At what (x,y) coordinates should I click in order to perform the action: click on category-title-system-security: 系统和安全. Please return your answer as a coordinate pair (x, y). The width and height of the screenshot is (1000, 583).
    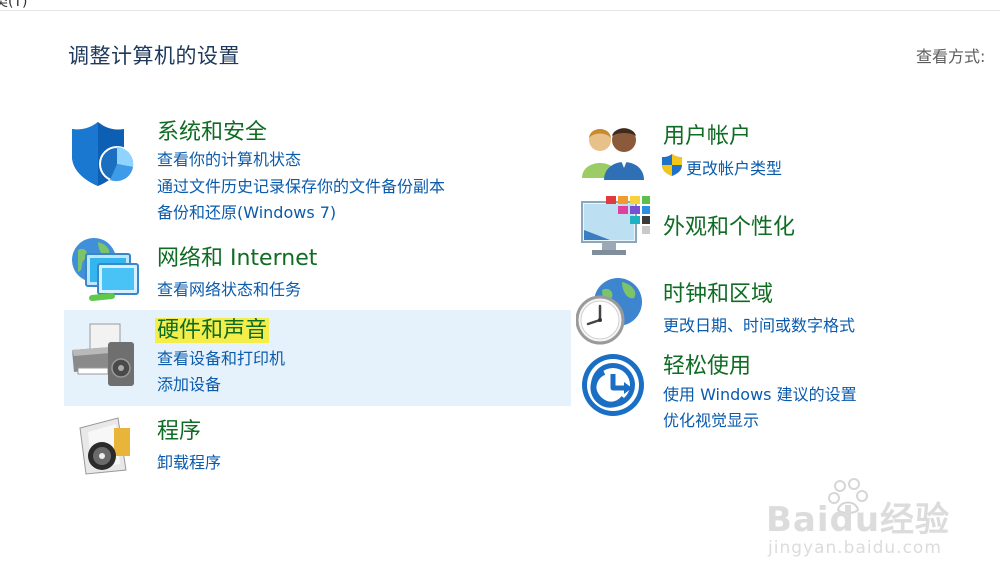
    Looking at the image, I should click on (212, 130).